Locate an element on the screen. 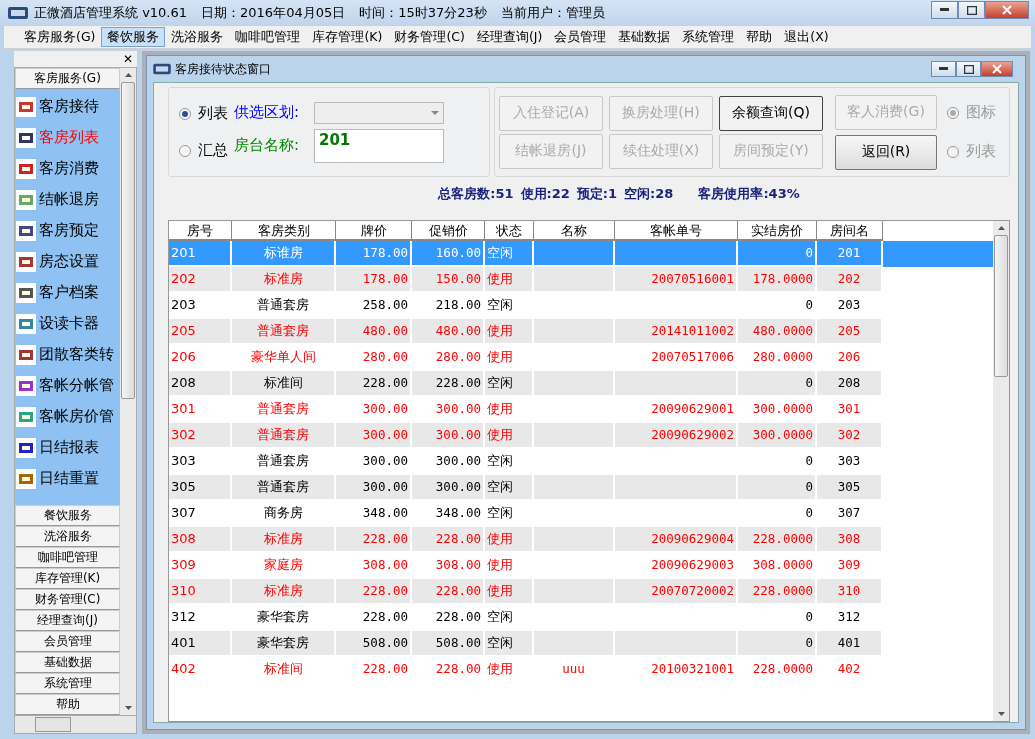  sidebar-item: 客帐分帐管 is located at coordinates (67, 385).